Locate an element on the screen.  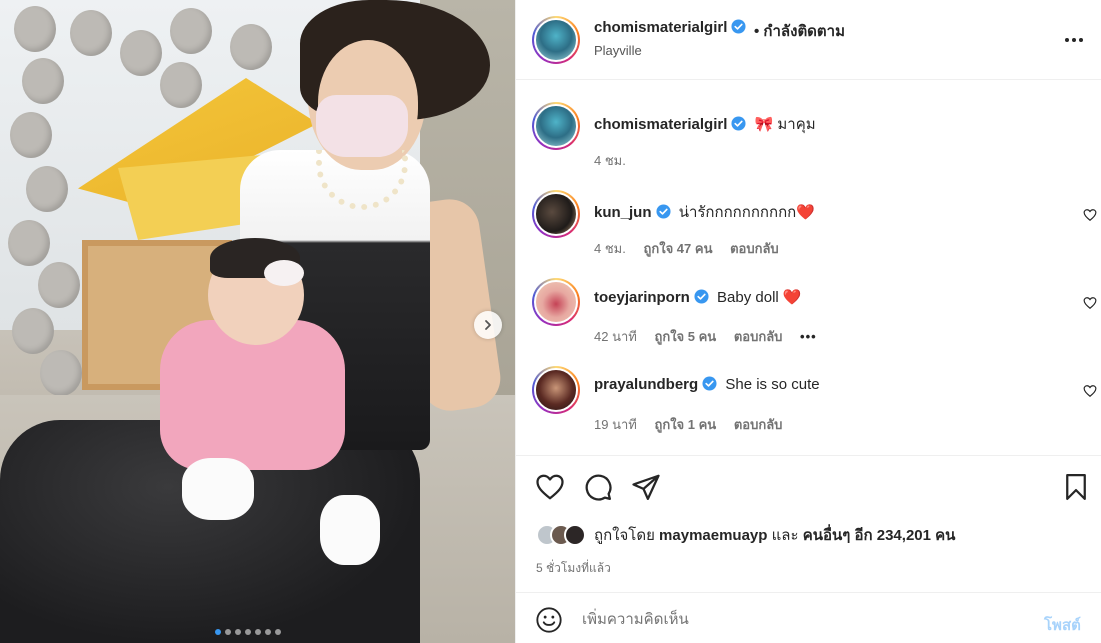
post-action-bar is located at coordinates (808, 485).